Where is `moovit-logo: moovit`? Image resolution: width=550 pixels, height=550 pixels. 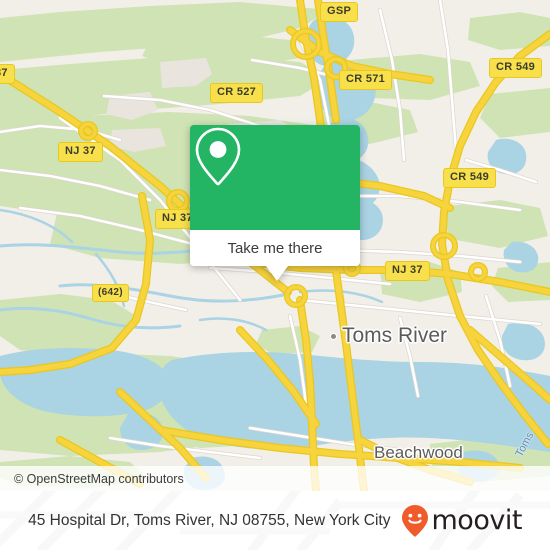 moovit-logo: moovit is located at coordinates (461, 521).